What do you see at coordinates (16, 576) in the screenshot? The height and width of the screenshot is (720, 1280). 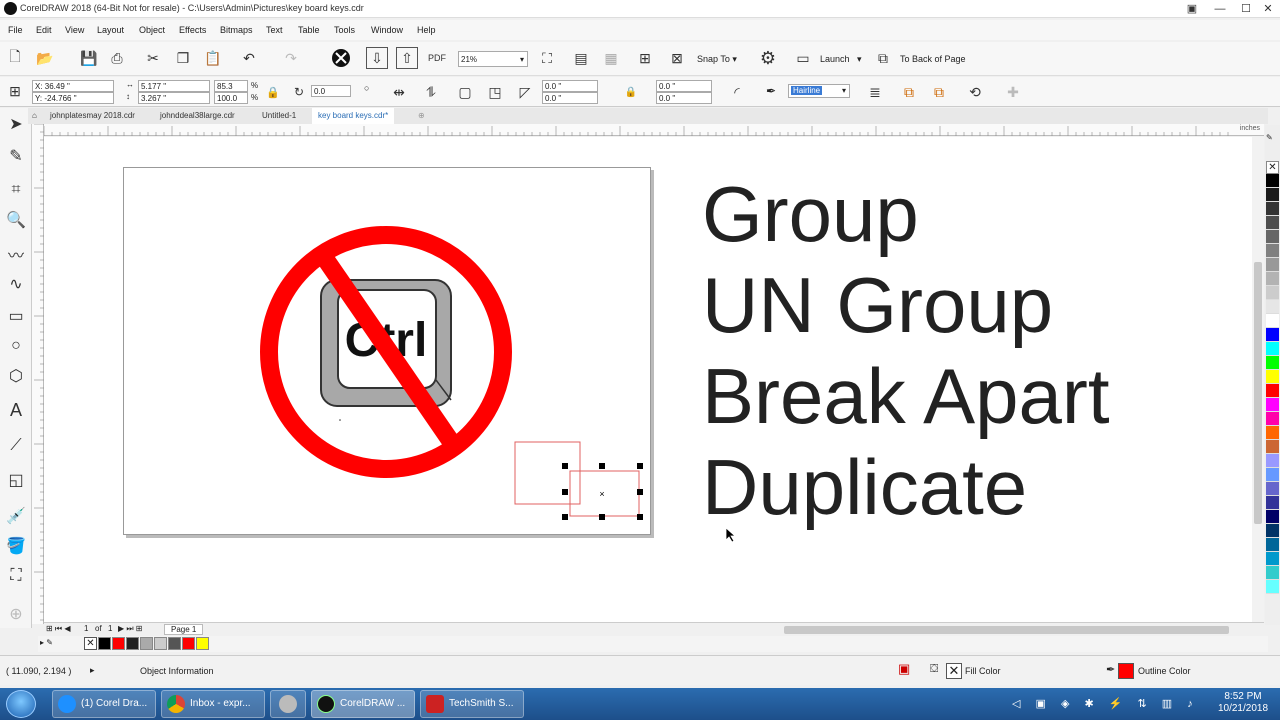 I see `smart-fill-icon: ⛶` at bounding box center [16, 576].